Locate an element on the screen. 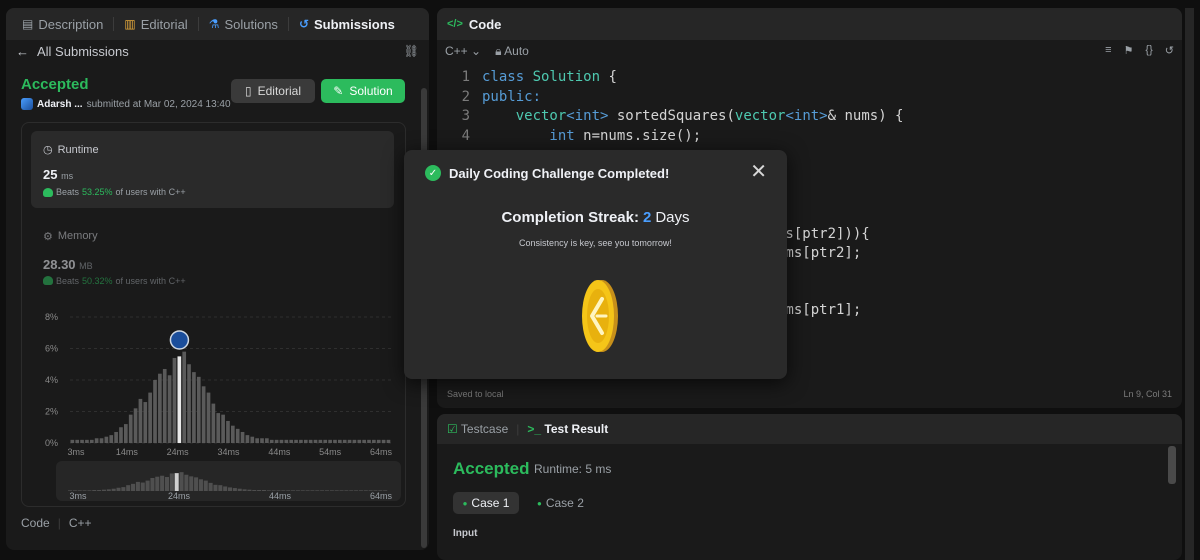 This screenshot has width=1200, height=560. close-icon: ✕ is located at coordinates (758, 172).